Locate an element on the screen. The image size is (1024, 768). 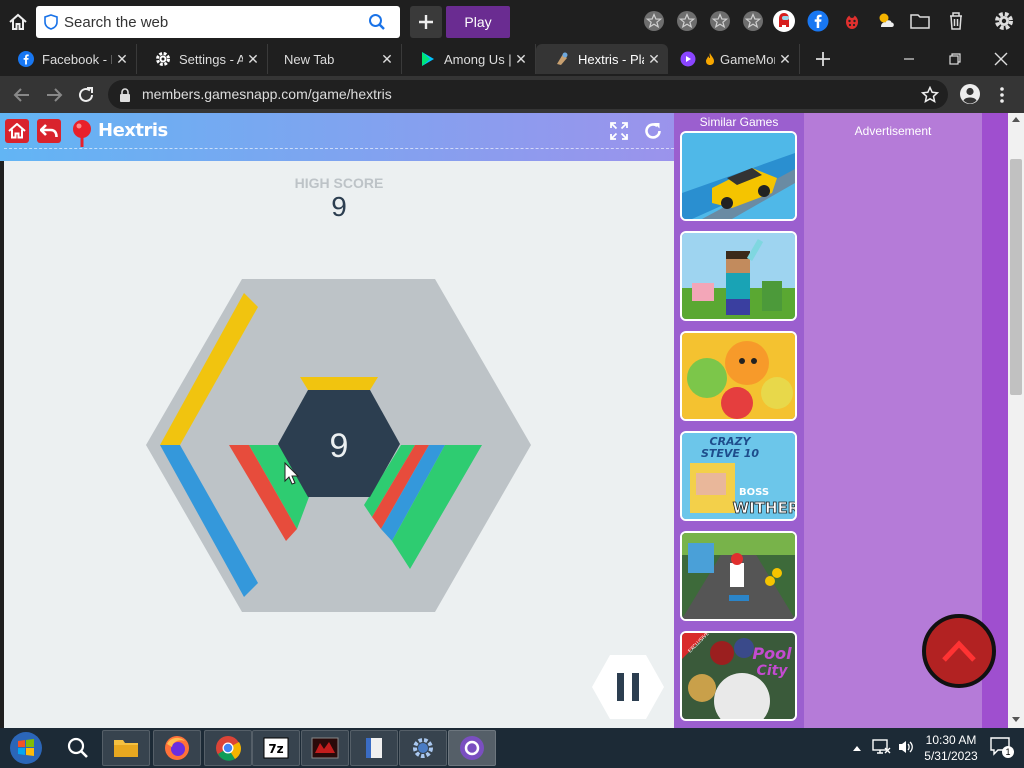
search-icon is located at coordinates (377, 24).